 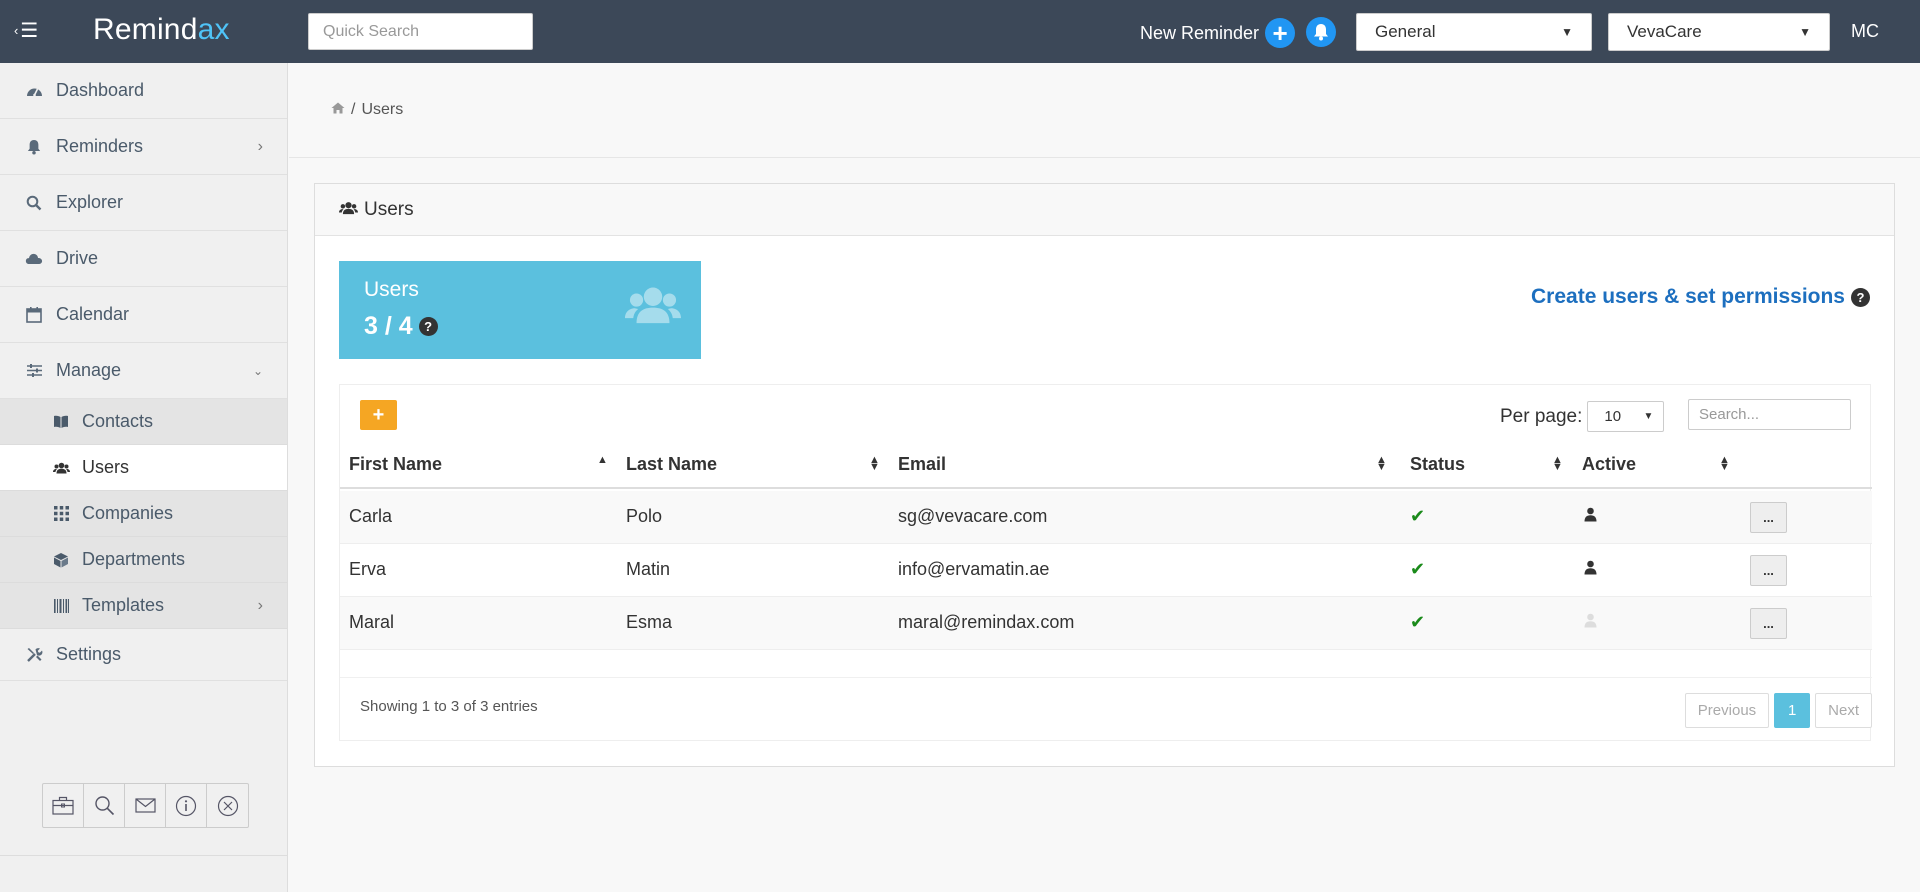 What do you see at coordinates (391, 289) in the screenshot?
I see `stat-label: Users` at bounding box center [391, 289].